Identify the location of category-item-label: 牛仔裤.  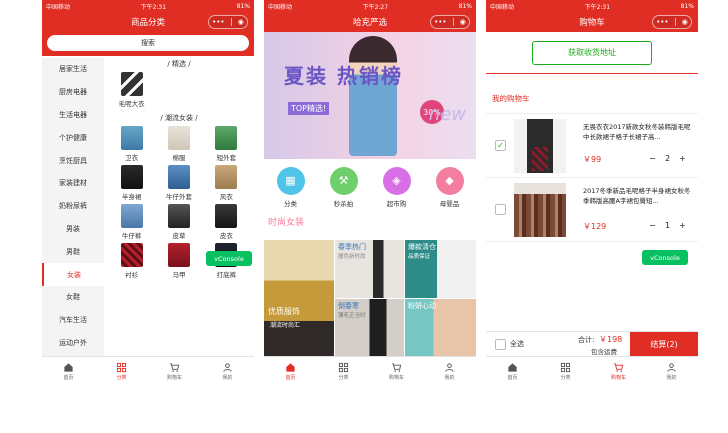
(131, 236).